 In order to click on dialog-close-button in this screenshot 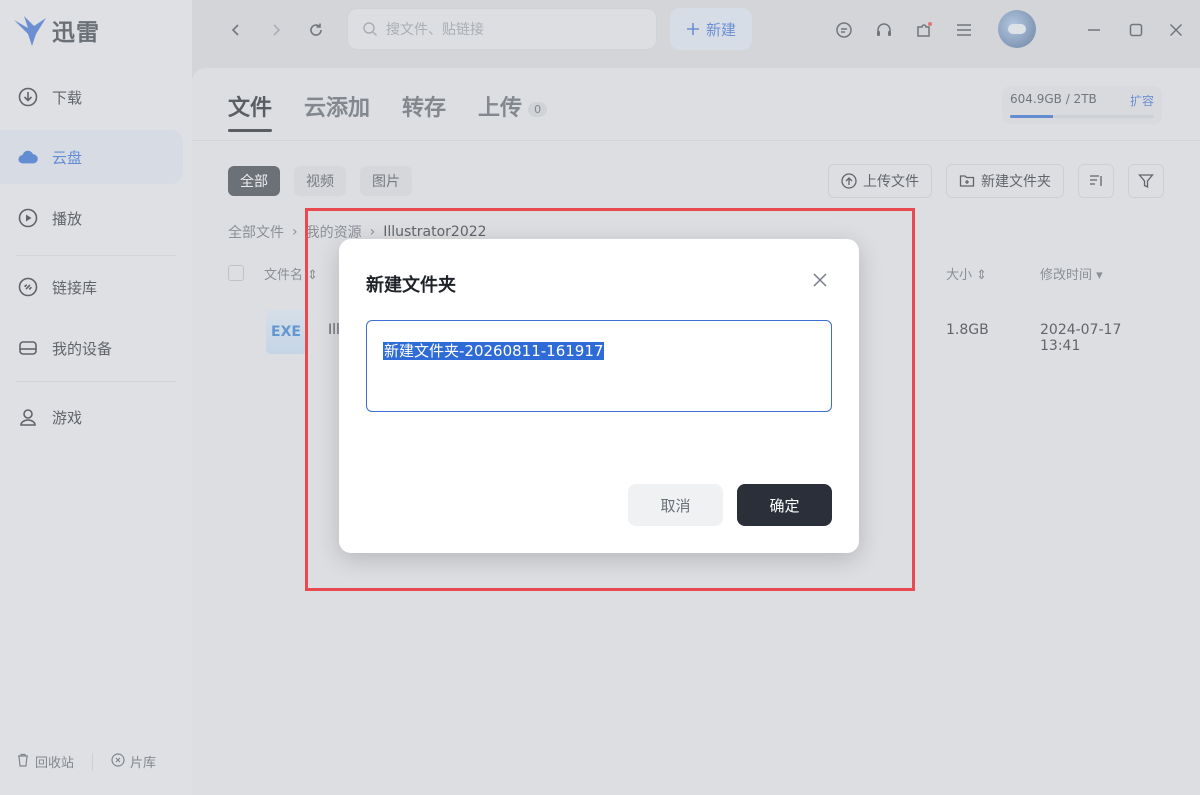, I will do `click(820, 280)`.